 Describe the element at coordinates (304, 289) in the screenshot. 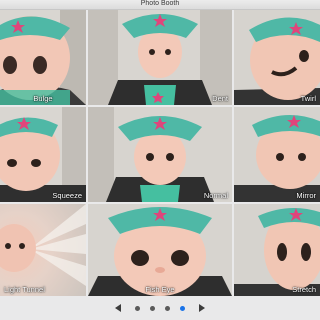

I see `effect-label: Stretch` at that location.